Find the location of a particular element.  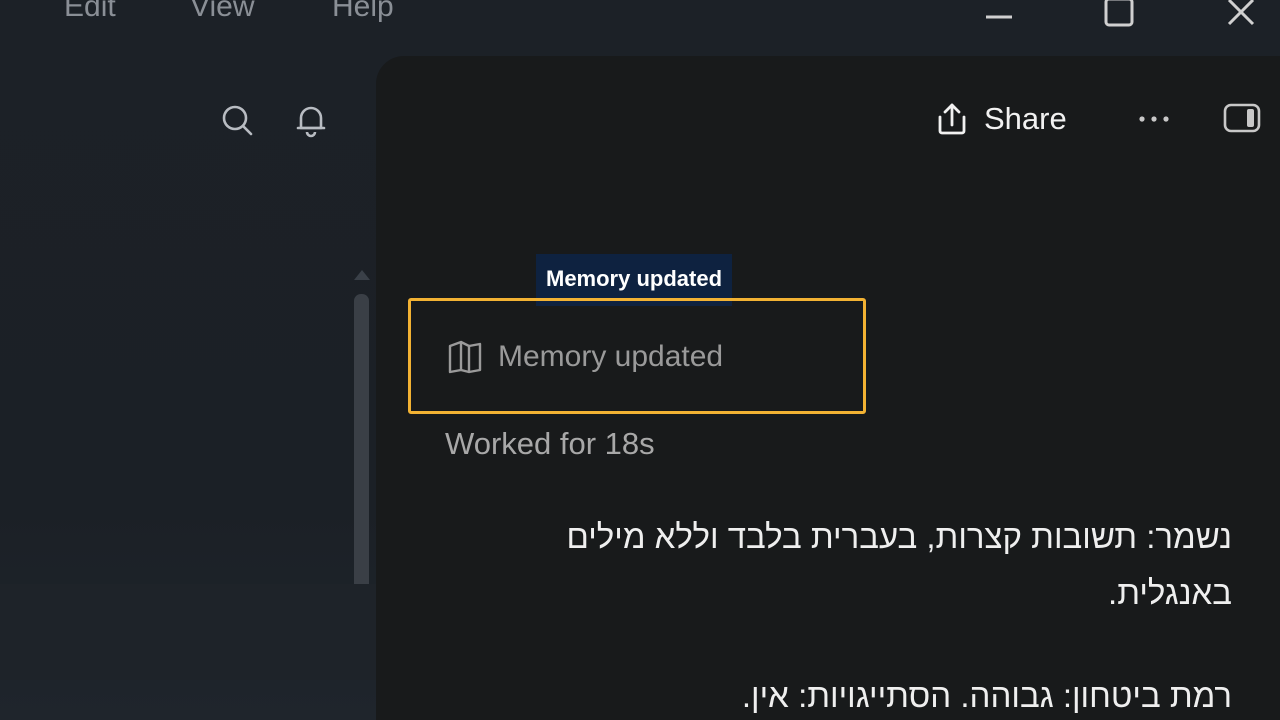

scroll-up-arrow is located at coordinates (362, 275).